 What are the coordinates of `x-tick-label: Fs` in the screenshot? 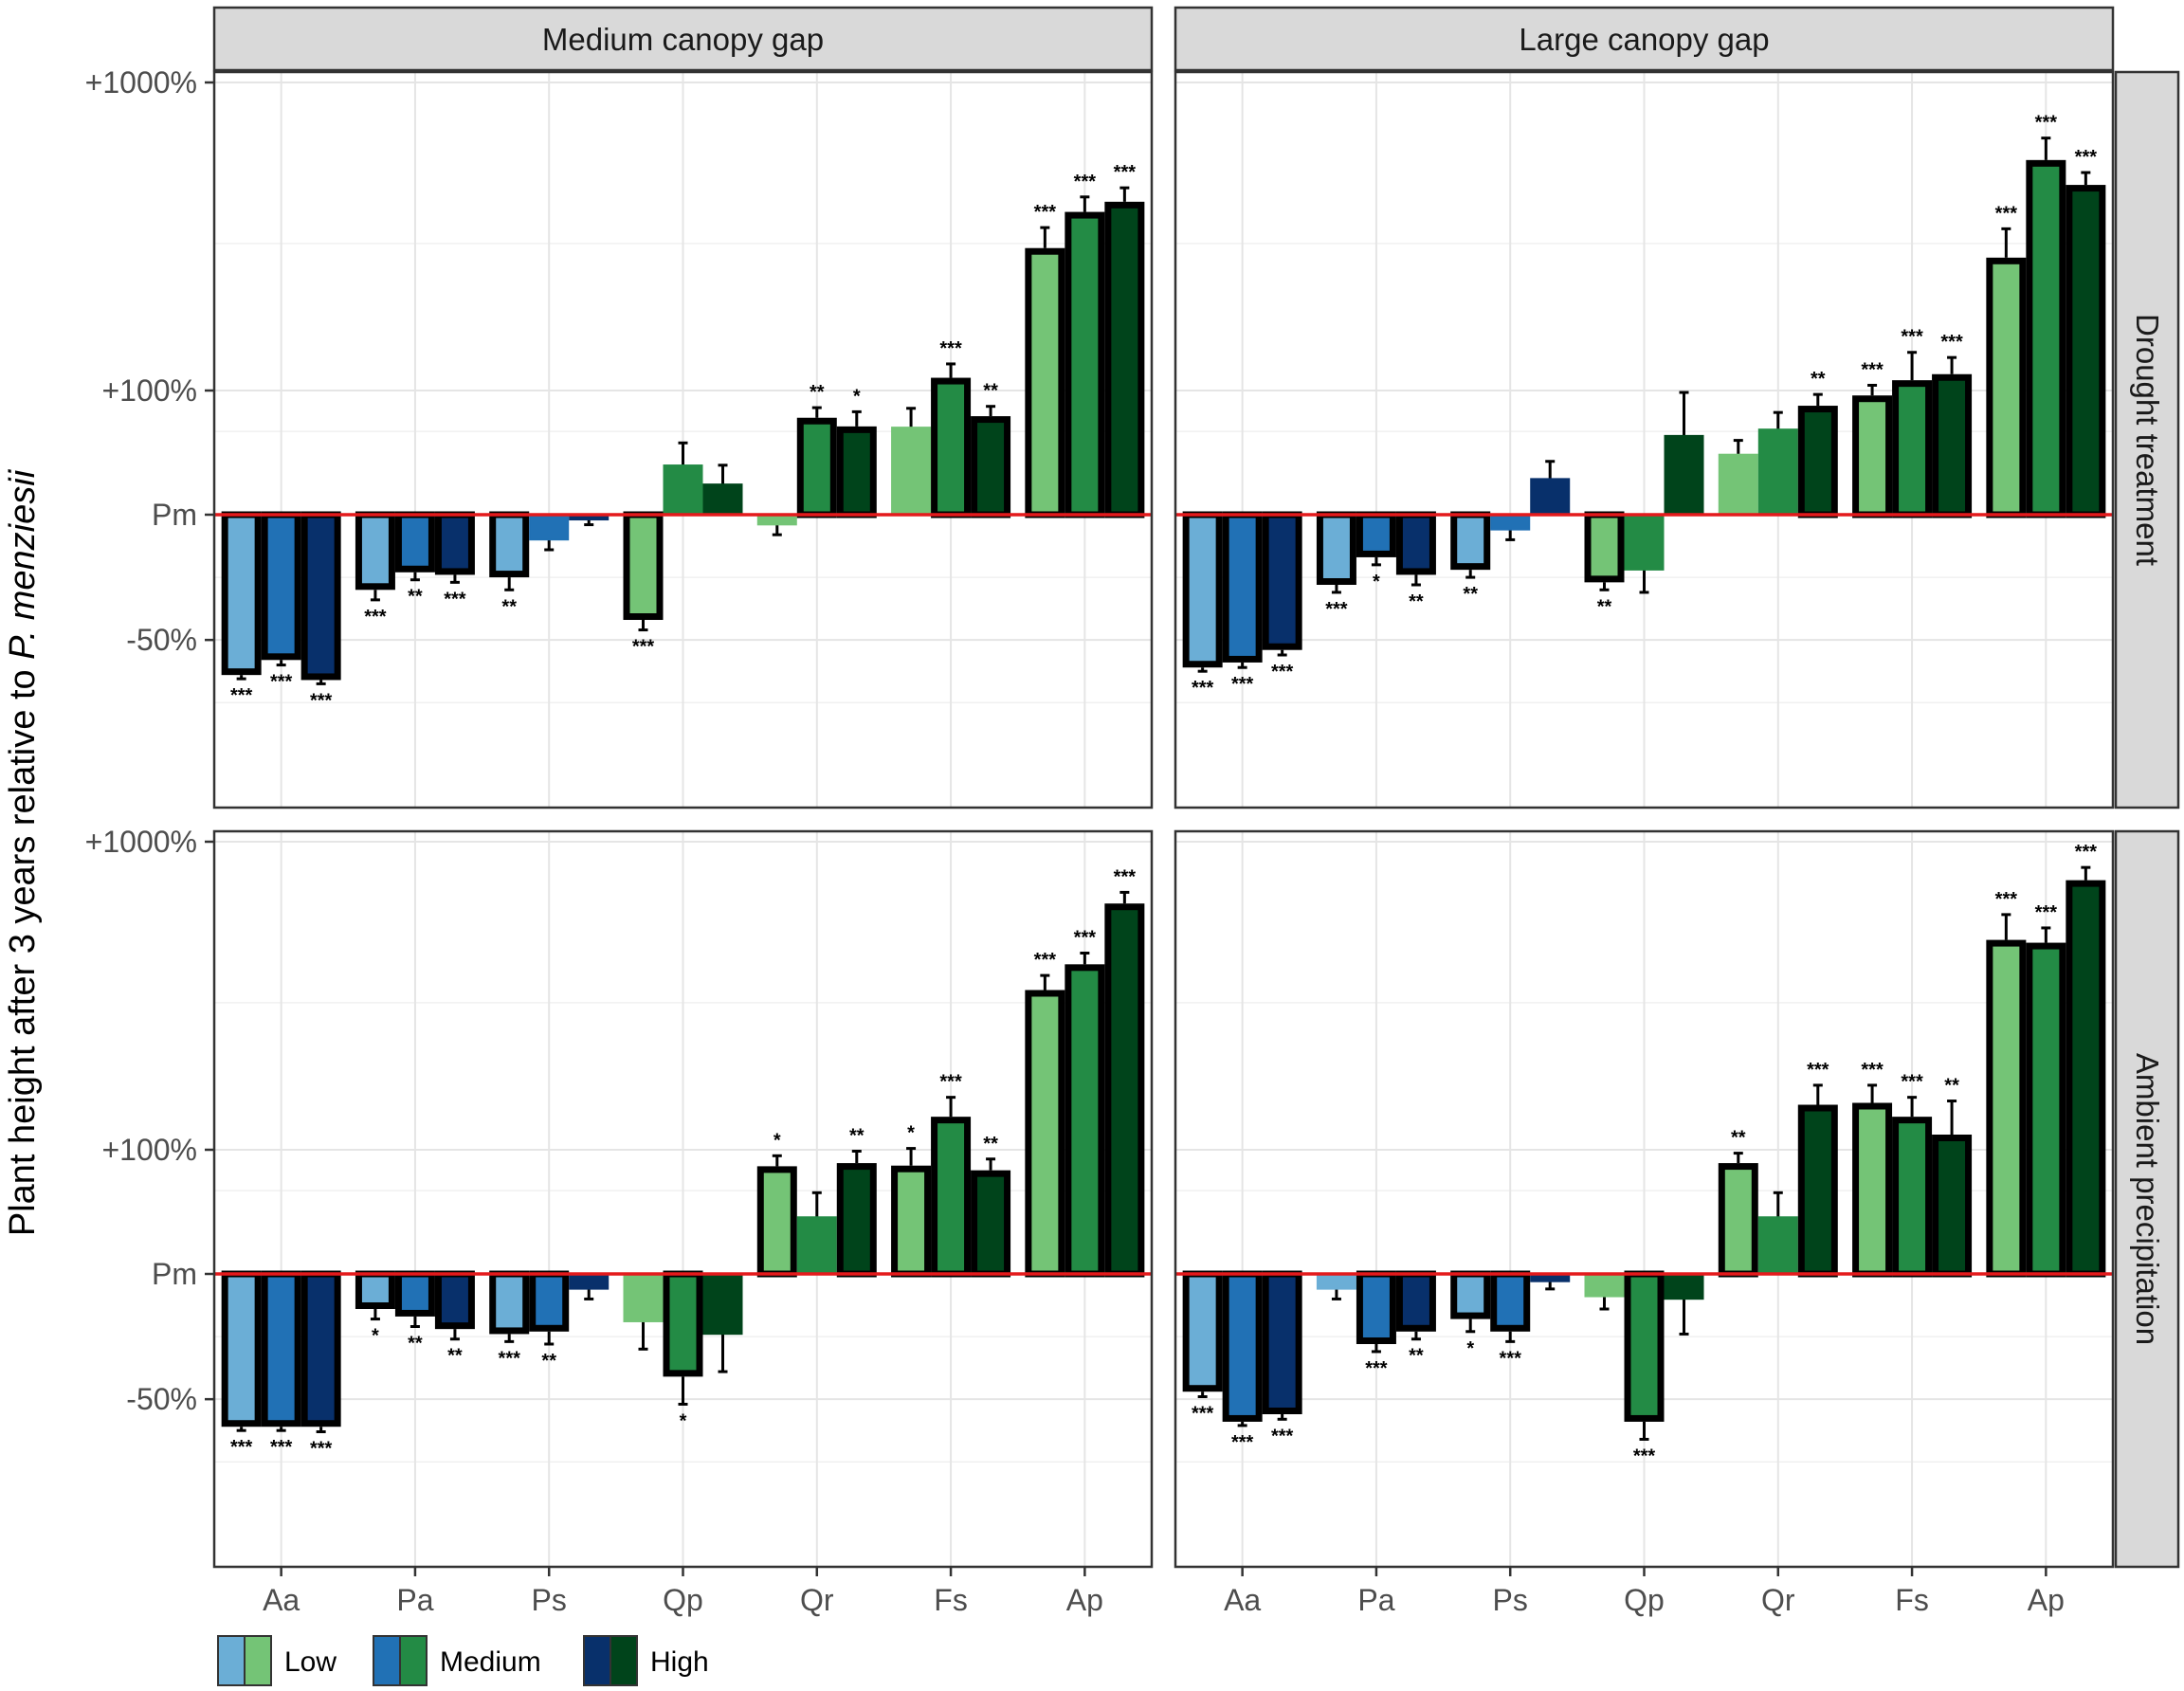 It's located at (951, 1600).